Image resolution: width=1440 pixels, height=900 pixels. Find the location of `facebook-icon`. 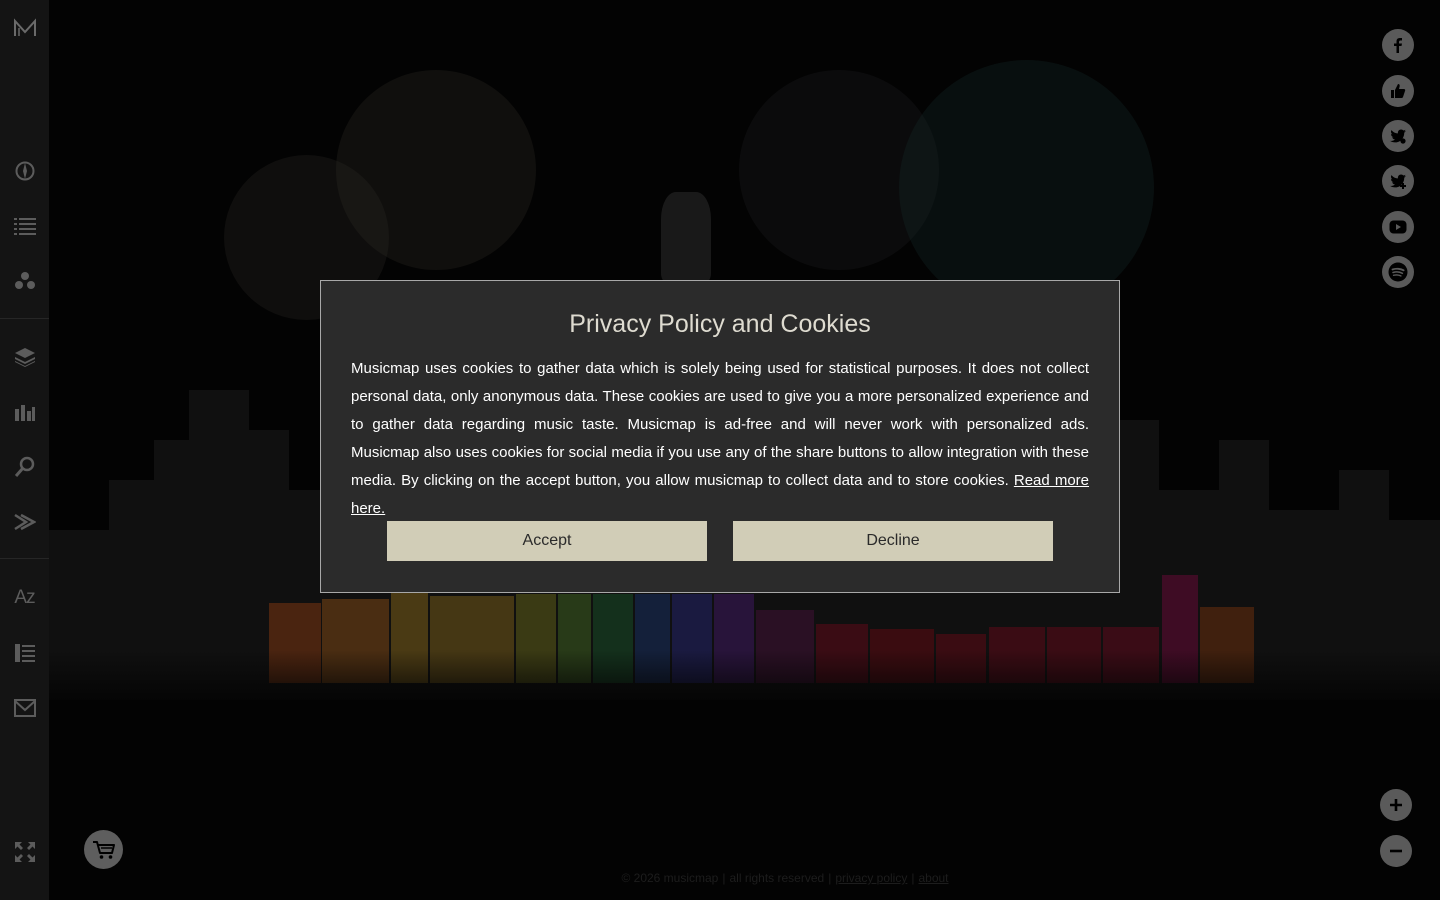

facebook-icon is located at coordinates (1398, 45).